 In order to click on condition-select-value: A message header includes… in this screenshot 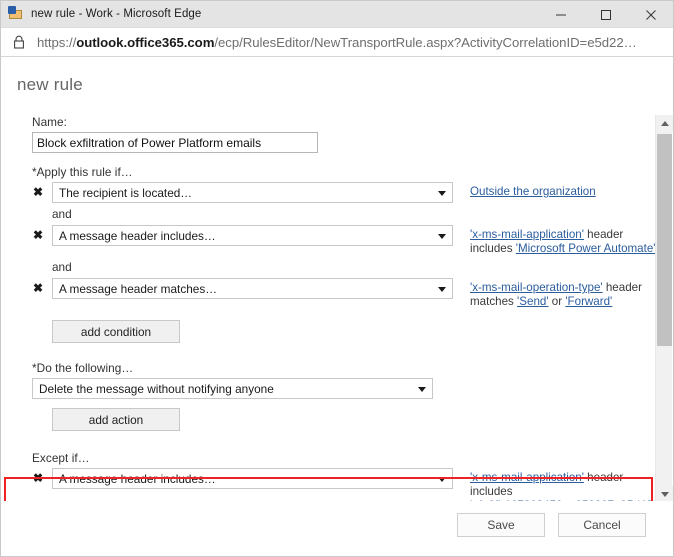, I will do `click(137, 236)`.